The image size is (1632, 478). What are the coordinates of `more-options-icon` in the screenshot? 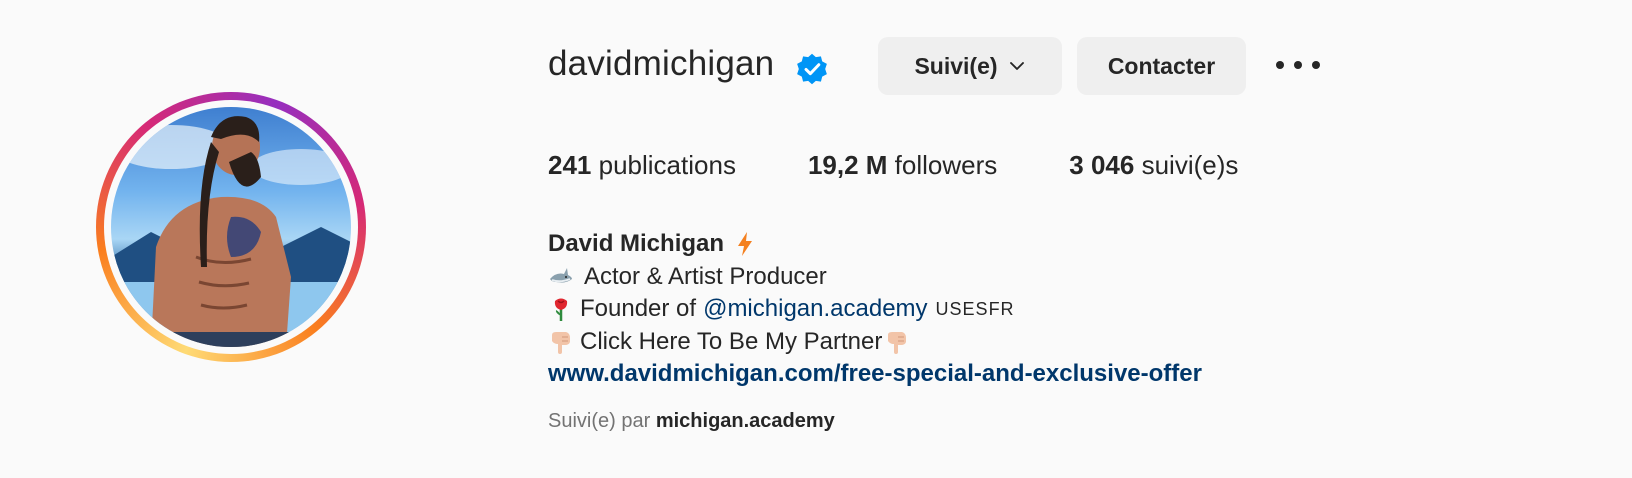 It's located at (1298, 65).